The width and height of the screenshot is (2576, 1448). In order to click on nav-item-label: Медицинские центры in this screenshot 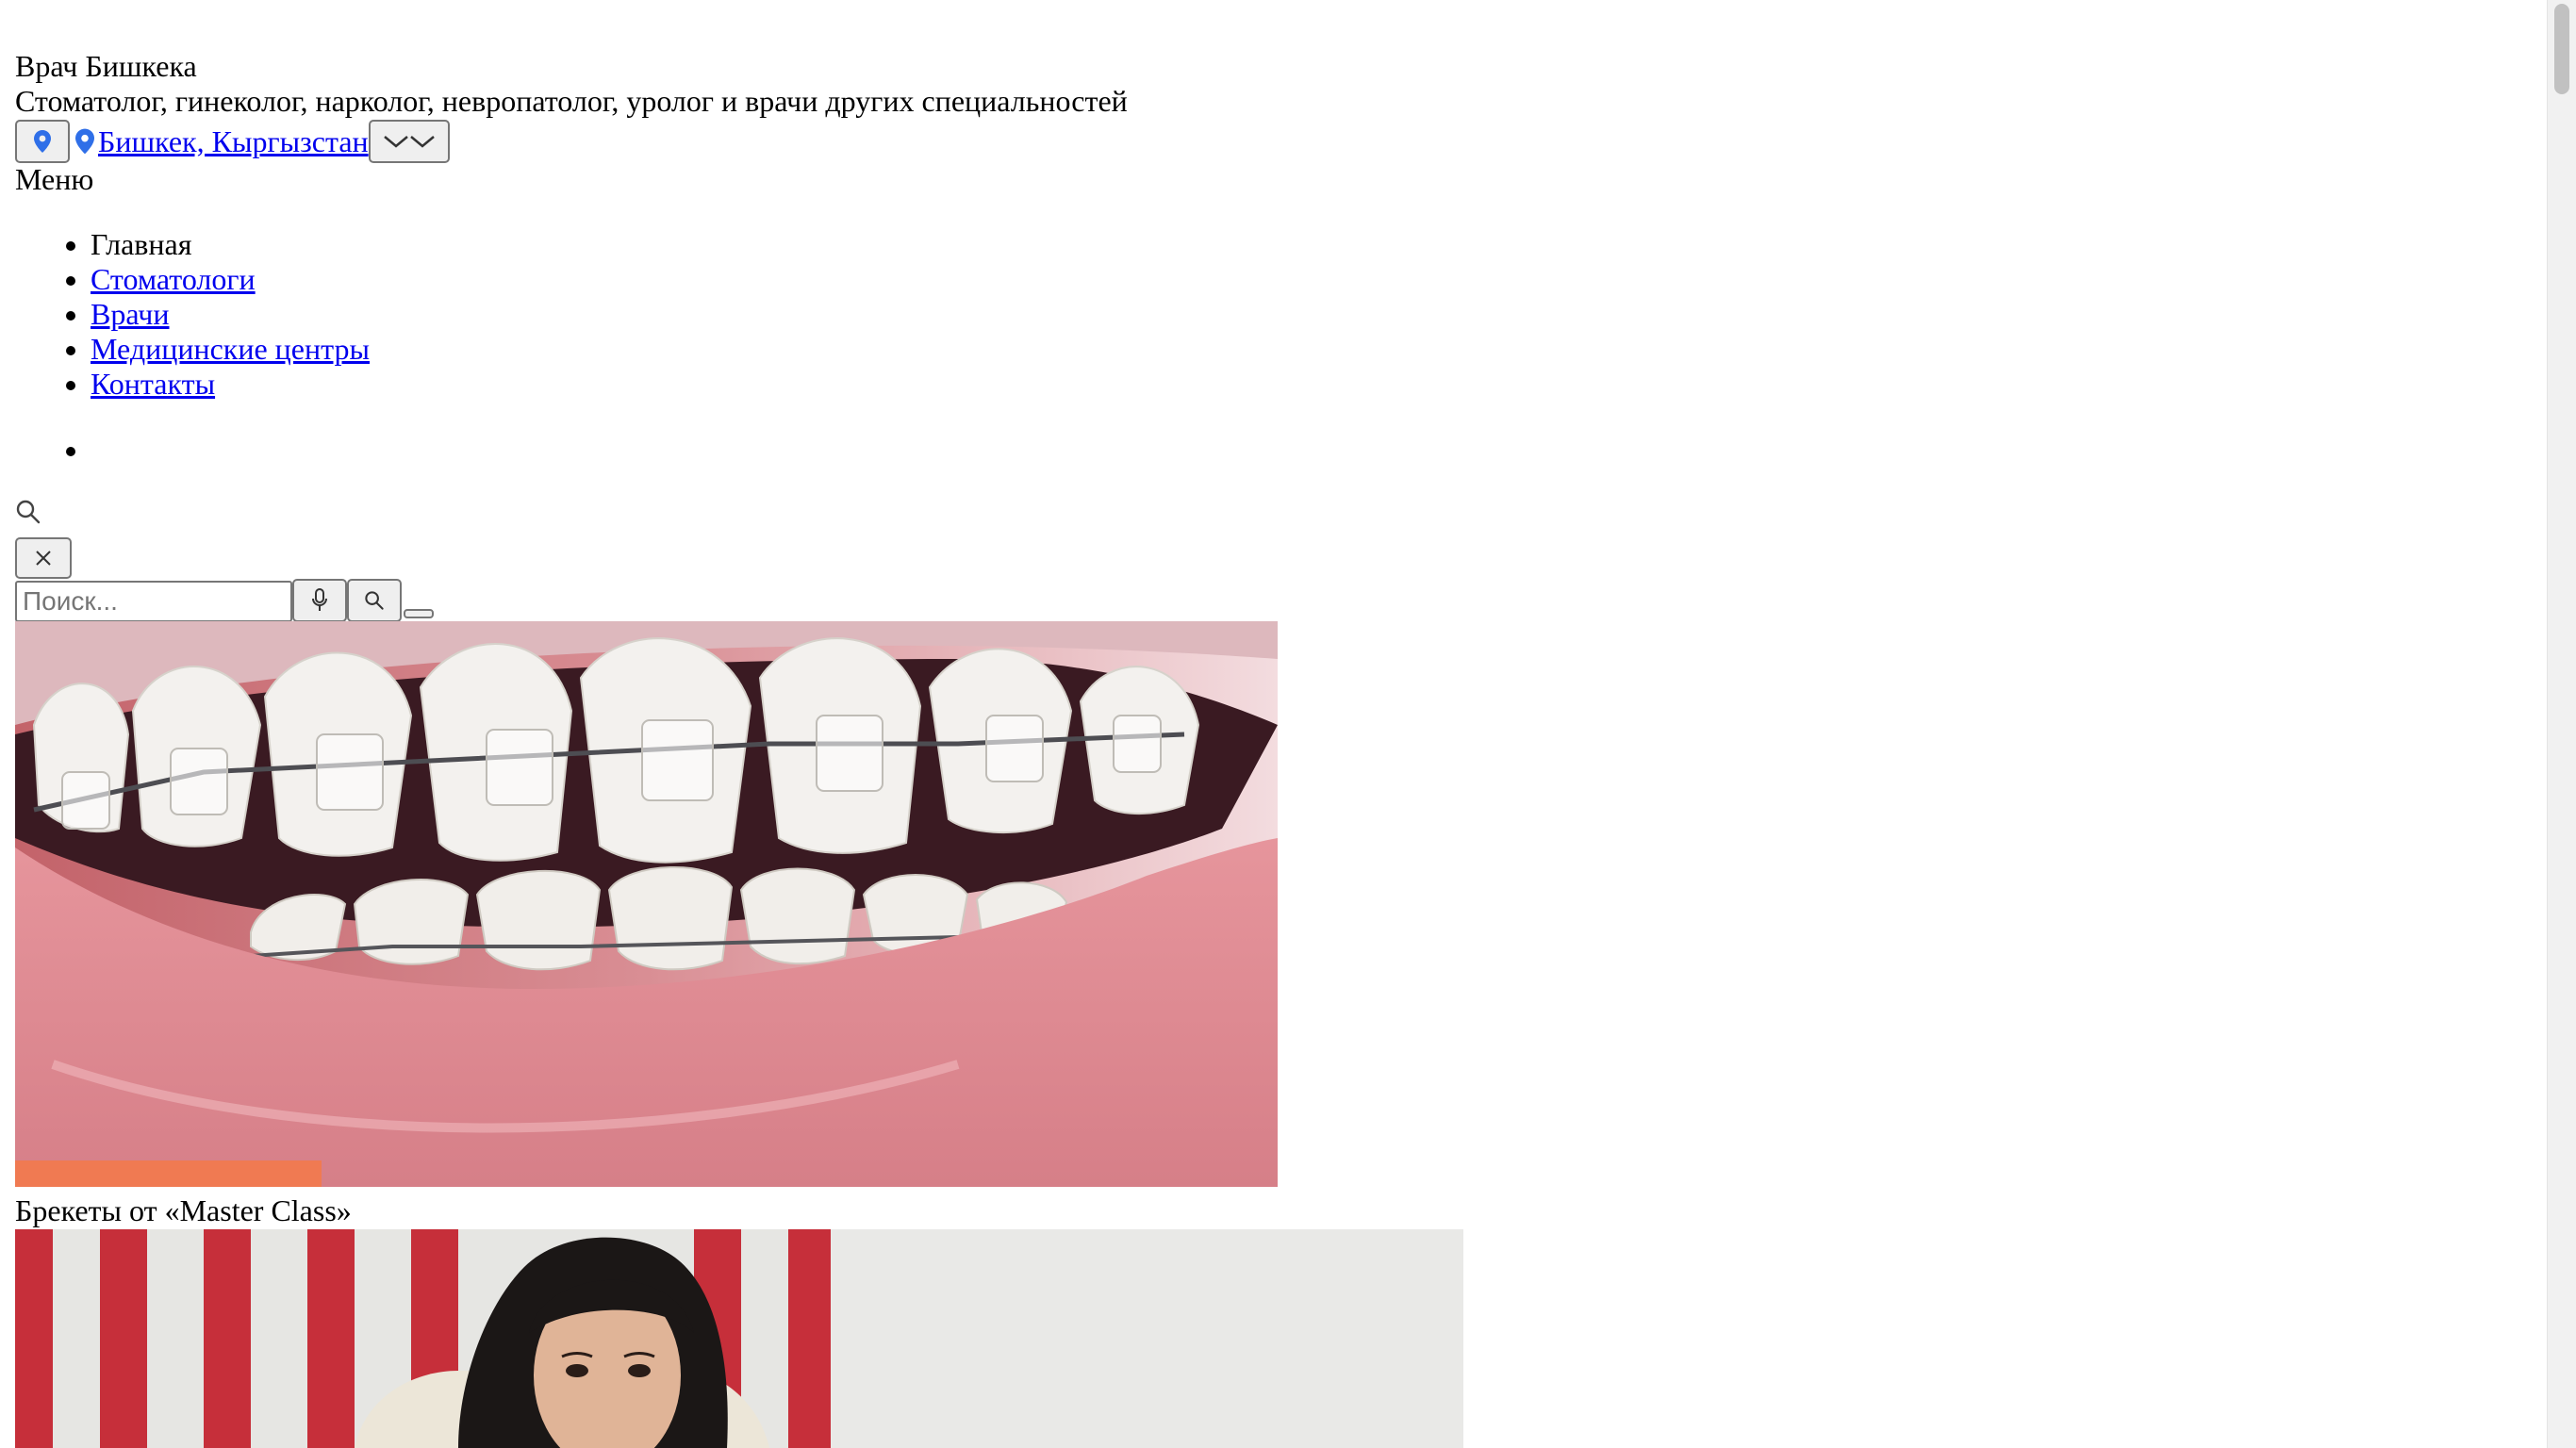, I will do `click(230, 349)`.